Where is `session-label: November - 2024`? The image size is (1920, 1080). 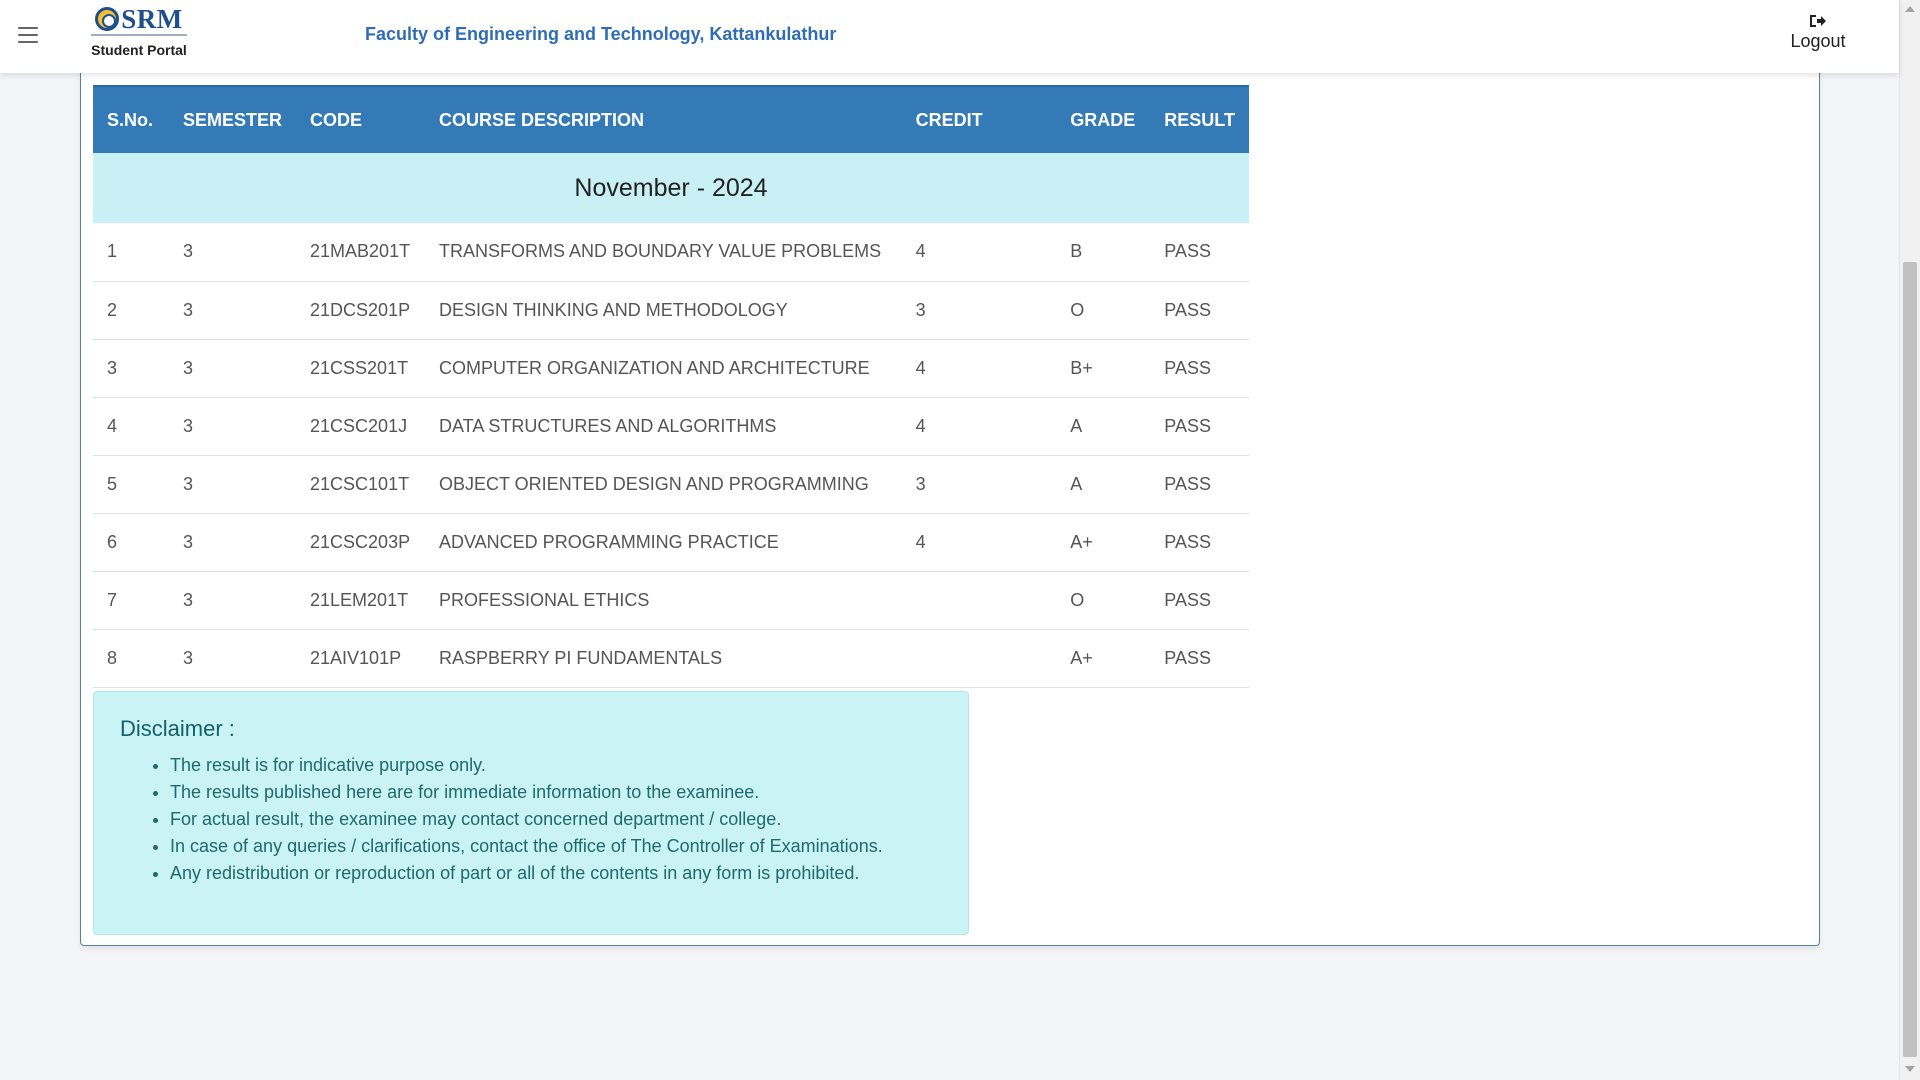 session-label: November - 2024 is located at coordinates (671, 188).